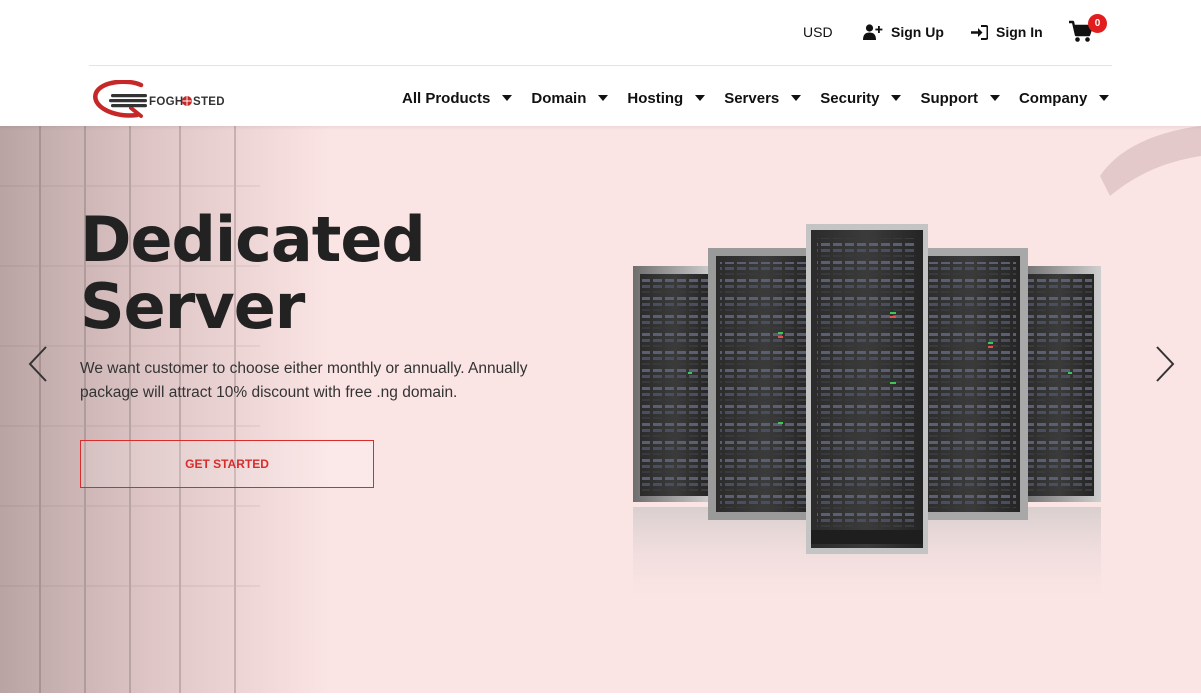  What do you see at coordinates (227, 464) in the screenshot?
I see `get-started-button: GET STARTED` at bounding box center [227, 464].